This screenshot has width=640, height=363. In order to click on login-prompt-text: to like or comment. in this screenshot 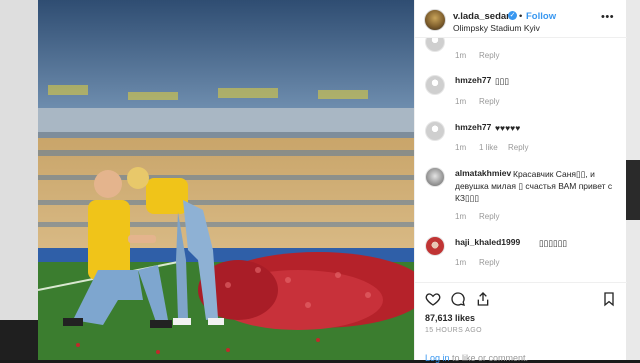, I will do `click(489, 358)`.